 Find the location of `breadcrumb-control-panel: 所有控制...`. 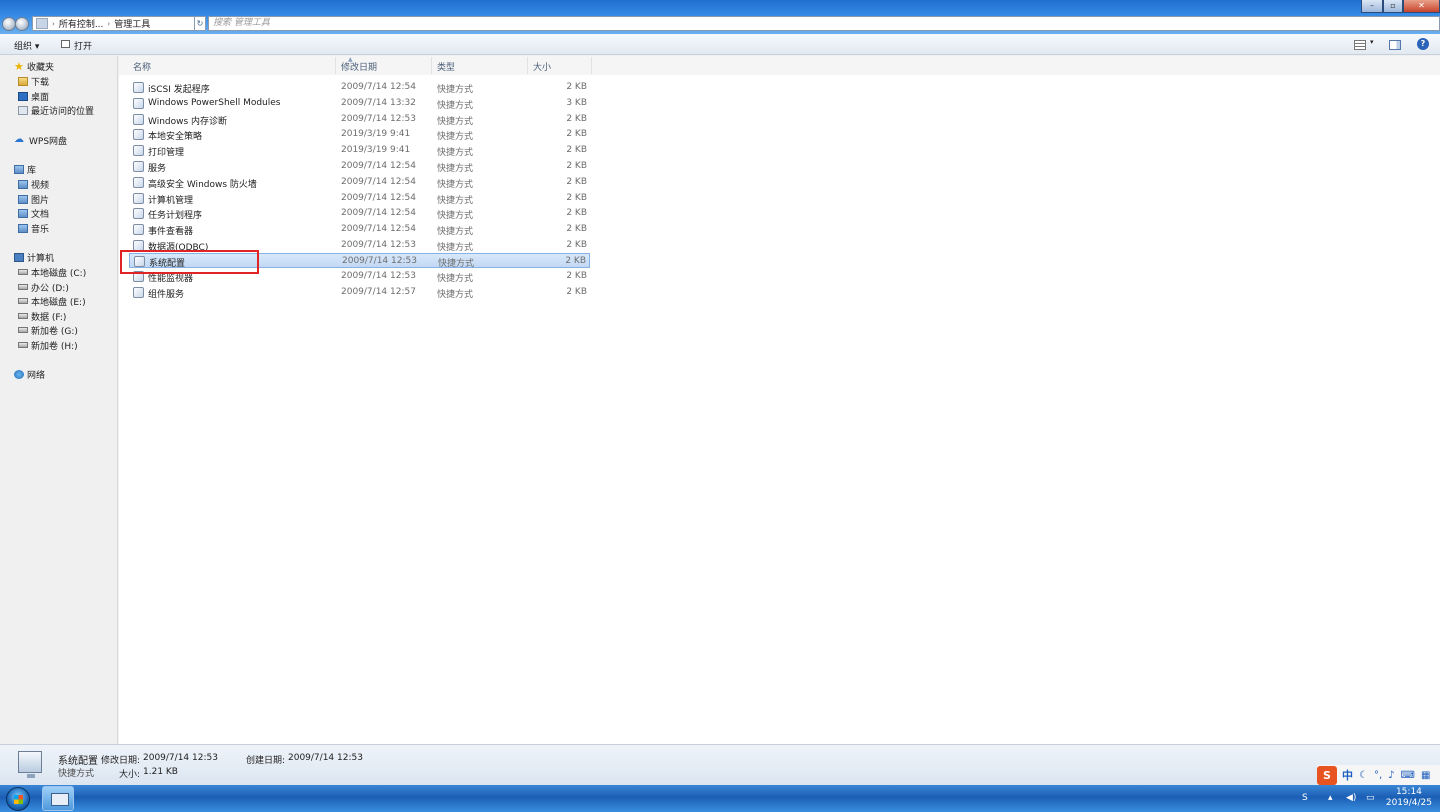

breadcrumb-control-panel: 所有控制... is located at coordinates (81, 23).